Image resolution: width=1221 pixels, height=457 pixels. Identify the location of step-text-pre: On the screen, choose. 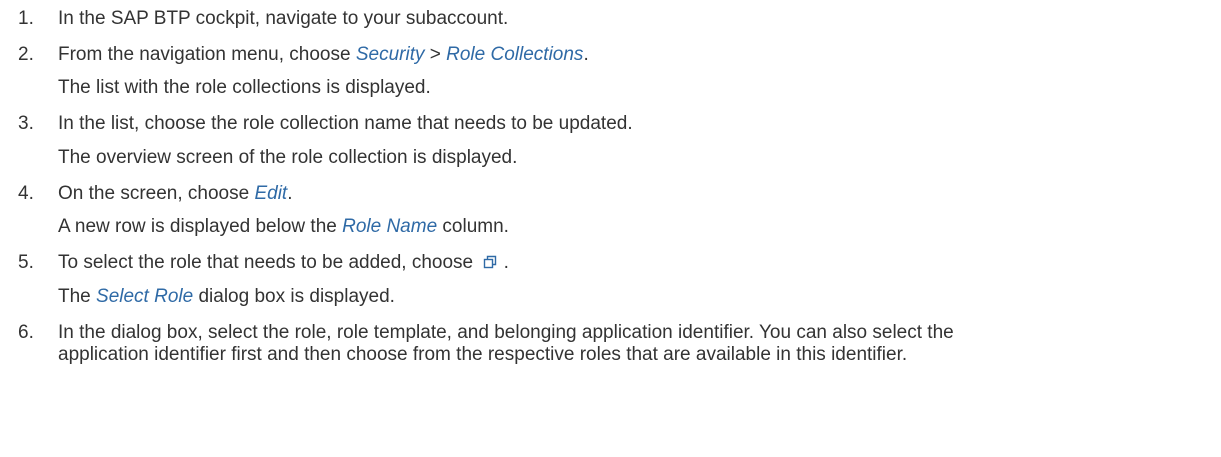
(156, 193).